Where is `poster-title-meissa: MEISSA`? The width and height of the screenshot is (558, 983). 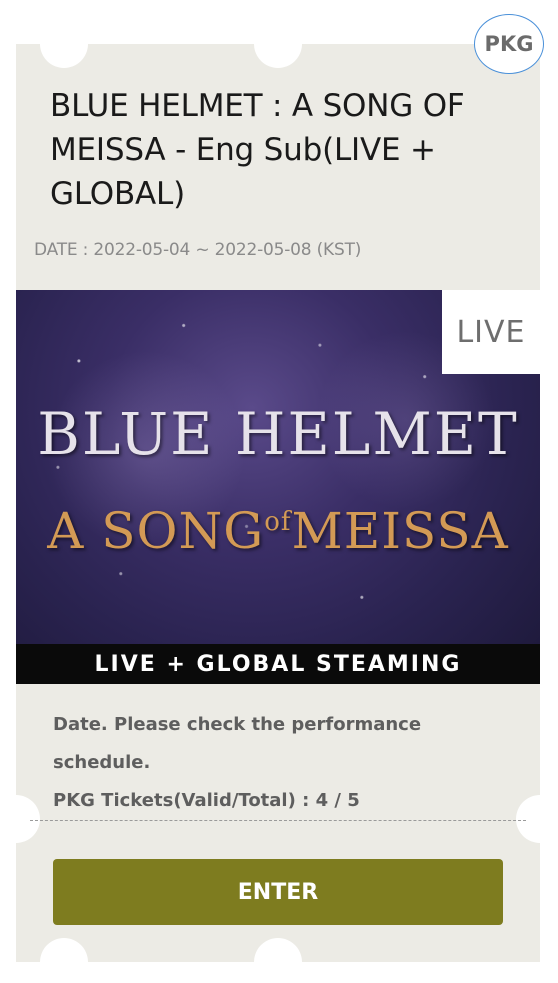
poster-title-meissa: MEISSA is located at coordinates (400, 531).